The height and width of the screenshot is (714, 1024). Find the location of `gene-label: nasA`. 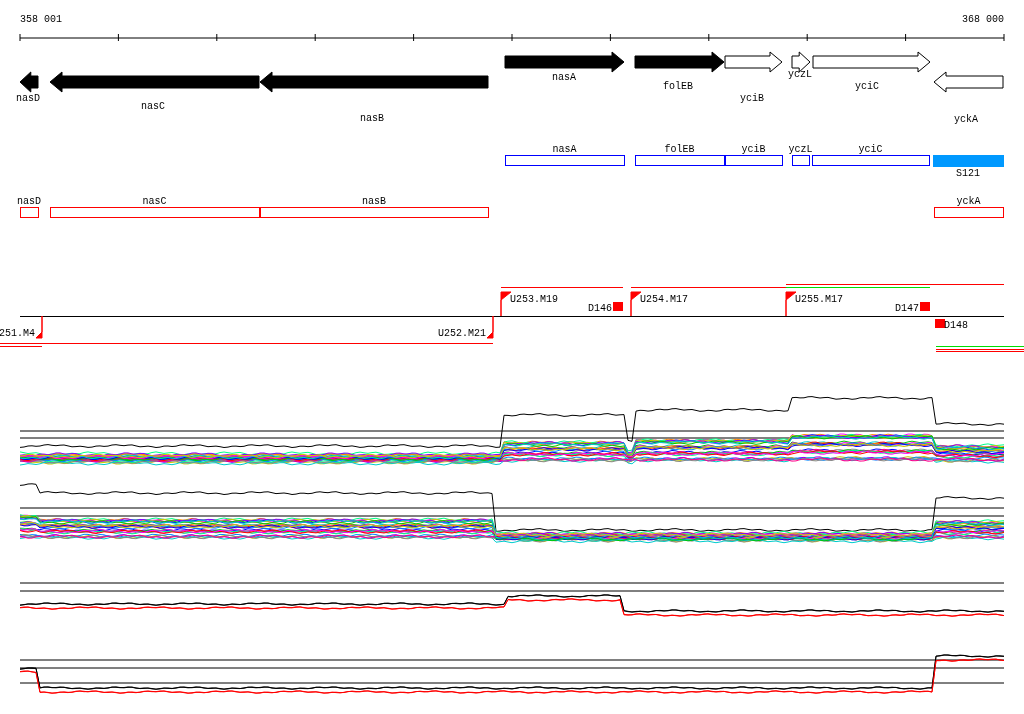

gene-label: nasA is located at coordinates (564, 77).